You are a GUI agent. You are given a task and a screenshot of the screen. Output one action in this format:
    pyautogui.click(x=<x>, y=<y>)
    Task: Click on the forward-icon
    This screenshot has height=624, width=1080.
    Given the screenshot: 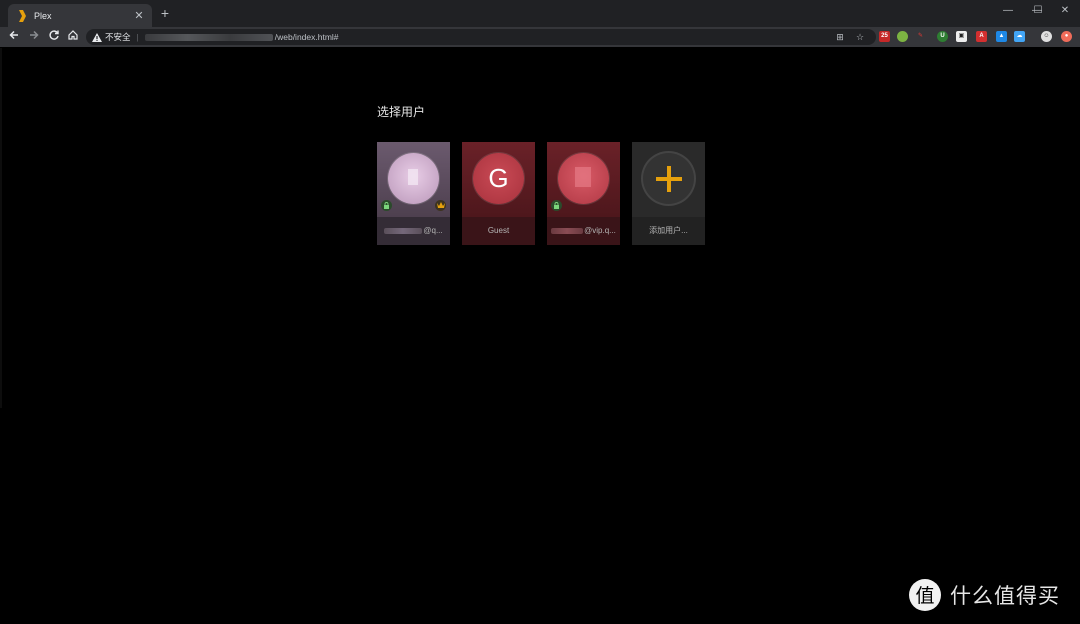 What is the action you would take?
    pyautogui.click(x=34, y=37)
    